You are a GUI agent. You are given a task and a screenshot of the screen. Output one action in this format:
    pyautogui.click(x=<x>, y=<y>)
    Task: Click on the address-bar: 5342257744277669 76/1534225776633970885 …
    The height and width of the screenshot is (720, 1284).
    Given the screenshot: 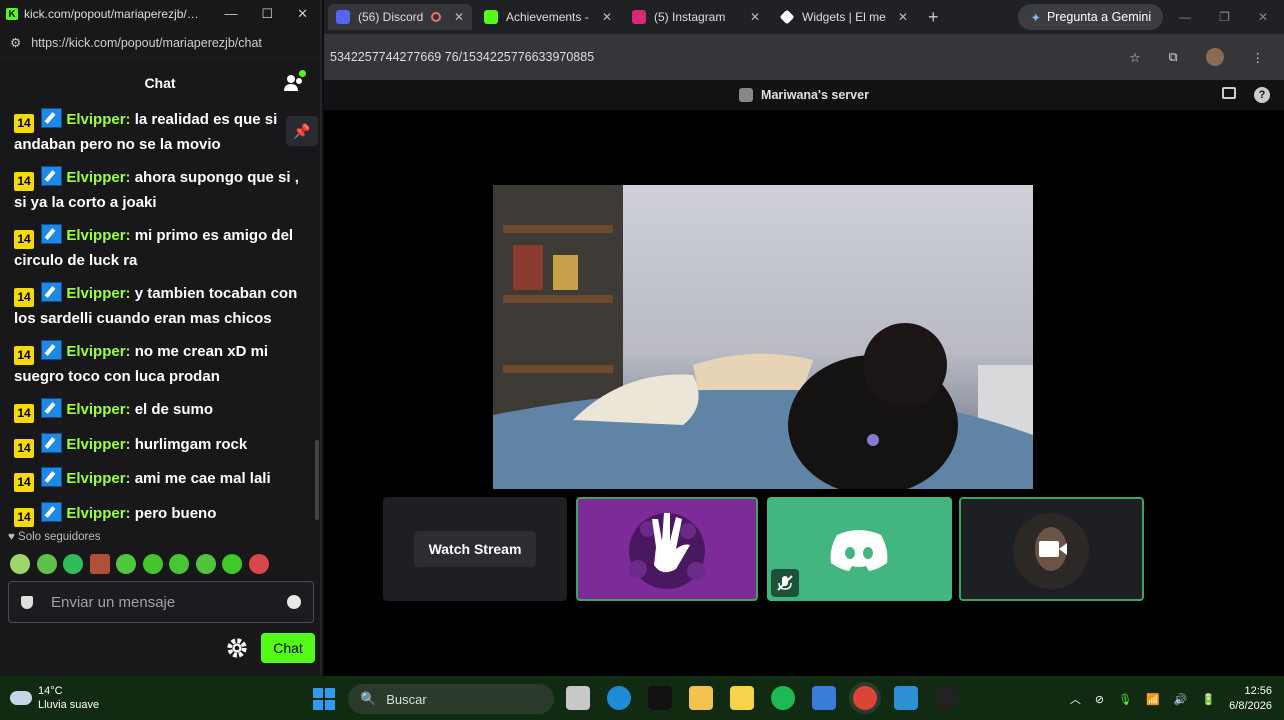 What is the action you would take?
    pyautogui.click(x=804, y=57)
    